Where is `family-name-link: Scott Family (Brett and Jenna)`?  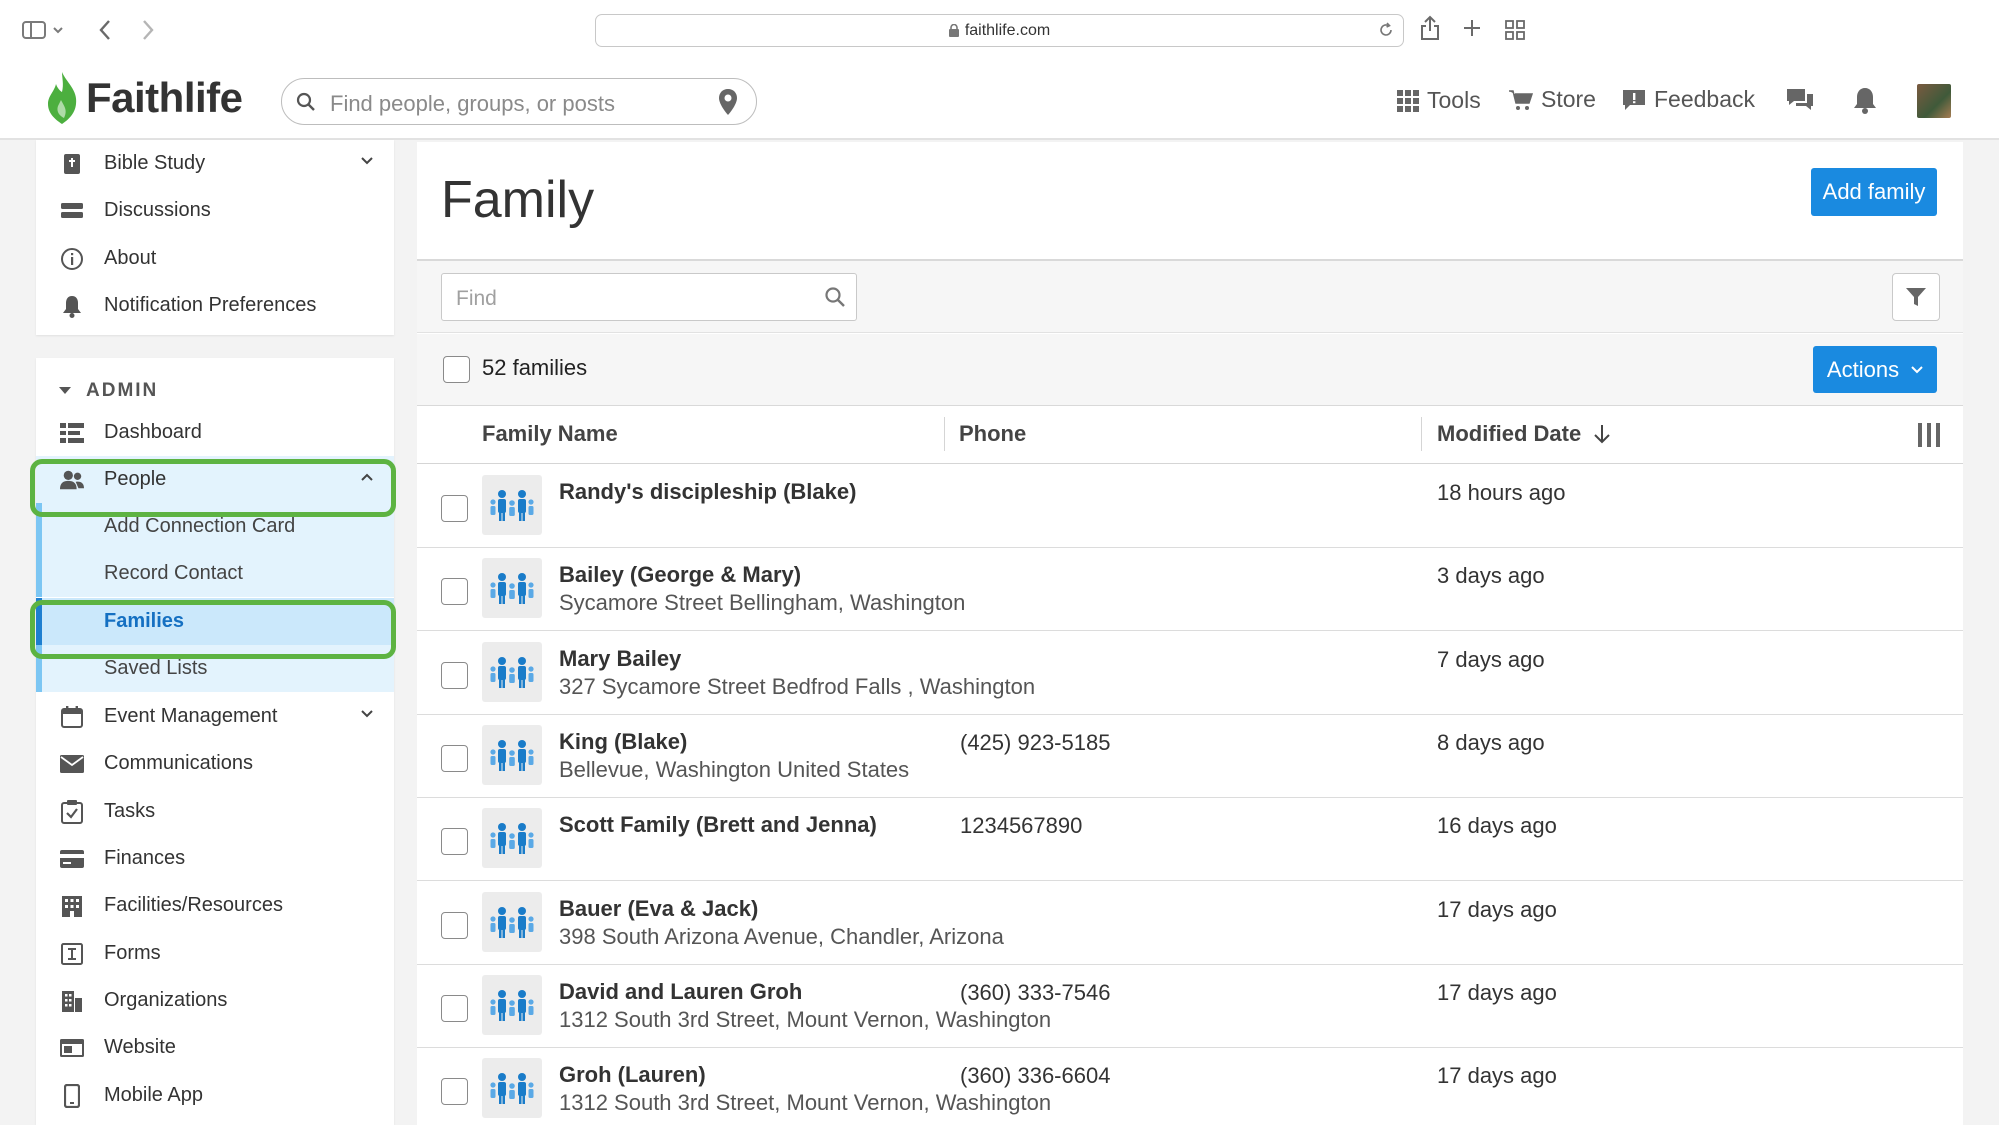 family-name-link: Scott Family (Brett and Jenna) is located at coordinates (718, 825).